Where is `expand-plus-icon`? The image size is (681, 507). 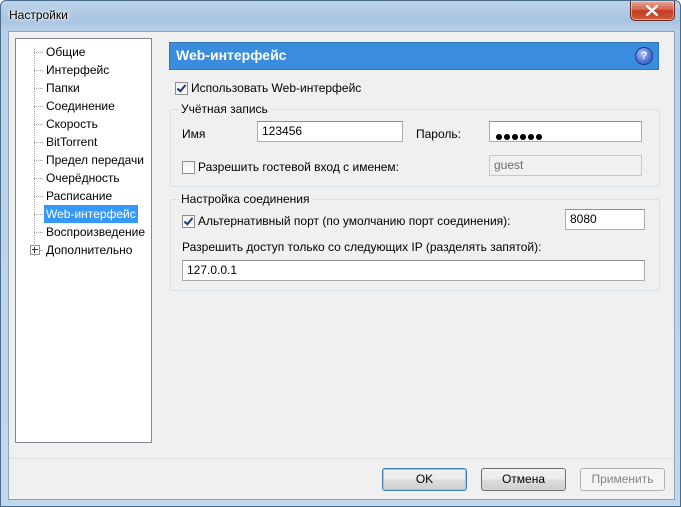 expand-plus-icon is located at coordinates (35, 250).